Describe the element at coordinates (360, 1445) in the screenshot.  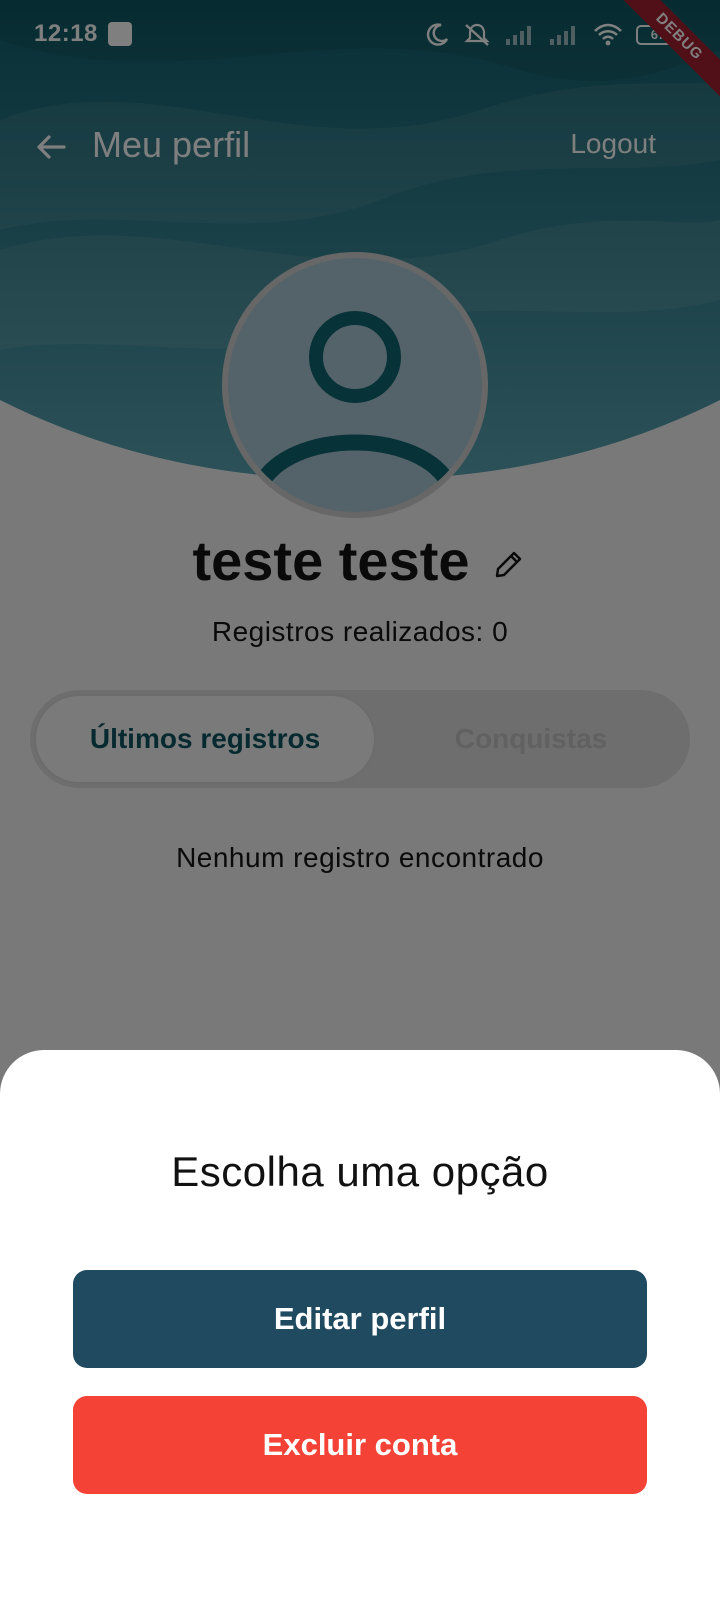
I see `delete-account-button: Excluir conta` at that location.